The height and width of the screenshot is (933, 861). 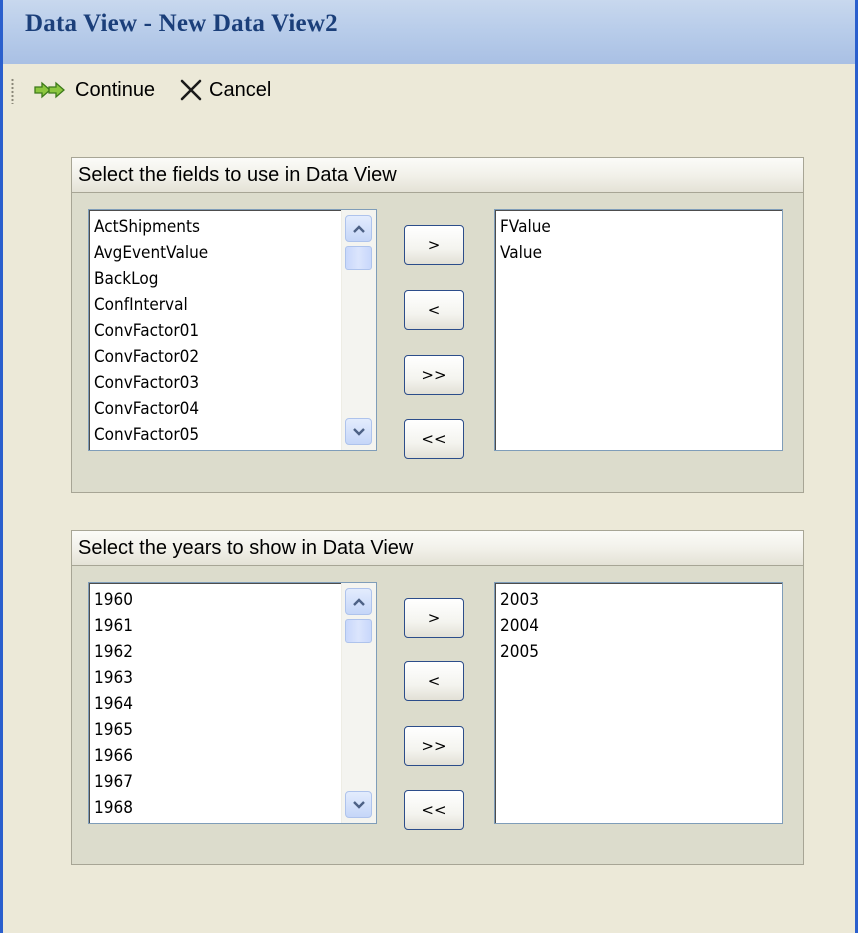 What do you see at coordinates (221, 357) in the screenshot?
I see `list-item: ConvFactor02` at bounding box center [221, 357].